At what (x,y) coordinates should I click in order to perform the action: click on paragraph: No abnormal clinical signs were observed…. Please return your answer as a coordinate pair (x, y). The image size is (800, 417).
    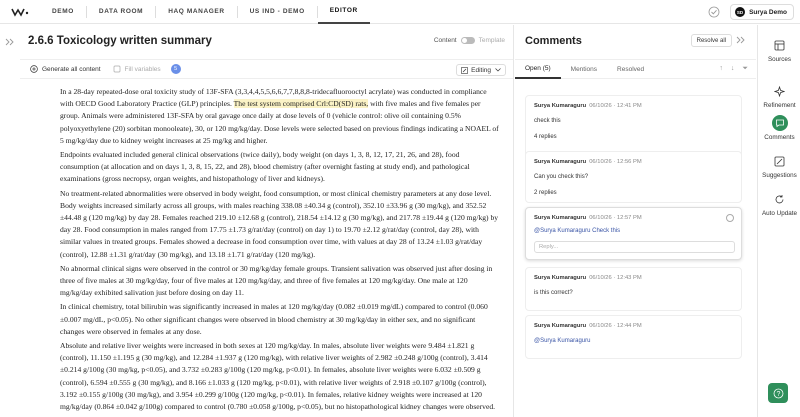
    Looking at the image, I should click on (280, 281).